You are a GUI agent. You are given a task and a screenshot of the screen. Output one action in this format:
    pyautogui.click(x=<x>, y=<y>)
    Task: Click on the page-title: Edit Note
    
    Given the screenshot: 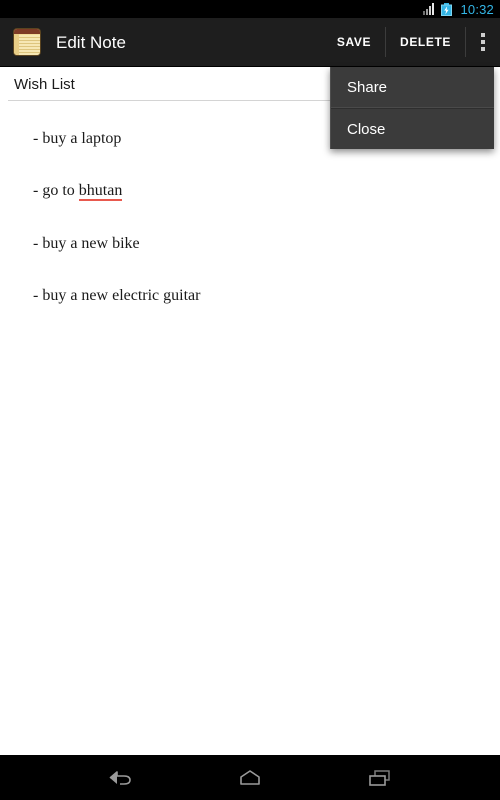 What is the action you would take?
    pyautogui.click(x=91, y=42)
    